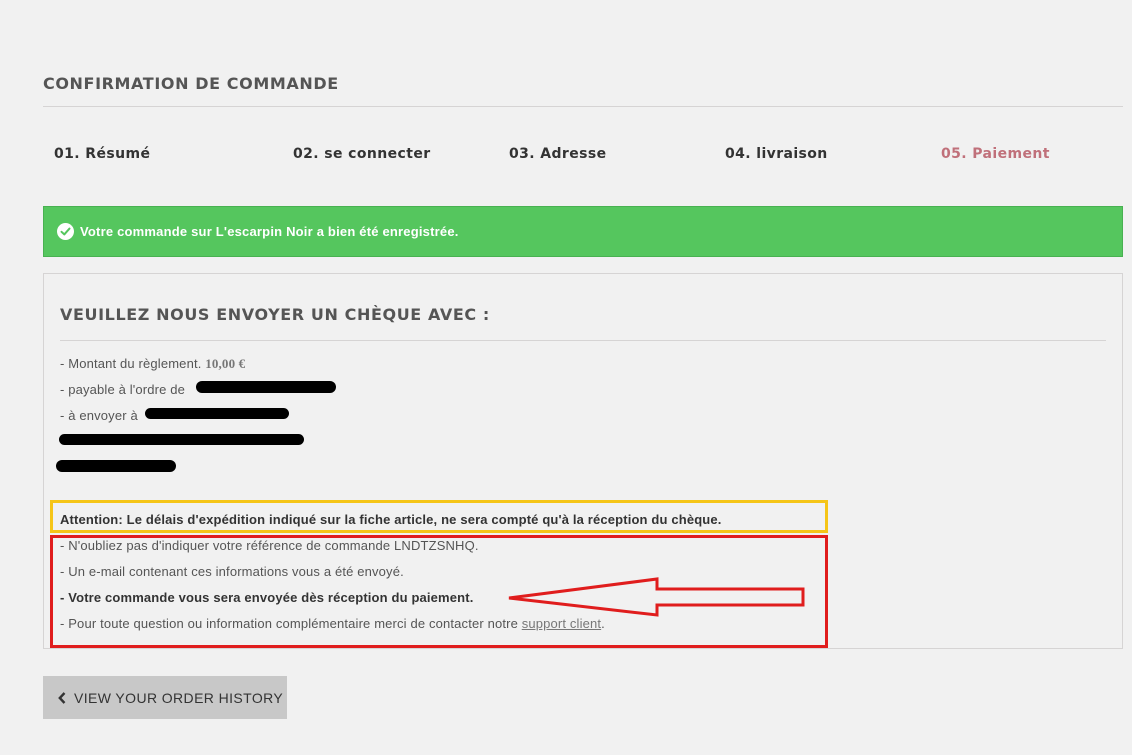 The image size is (1132, 755). Describe the element at coordinates (583, 90) in the screenshot. I see `page-title: CONFIRMATION DE COMMANDE` at that location.